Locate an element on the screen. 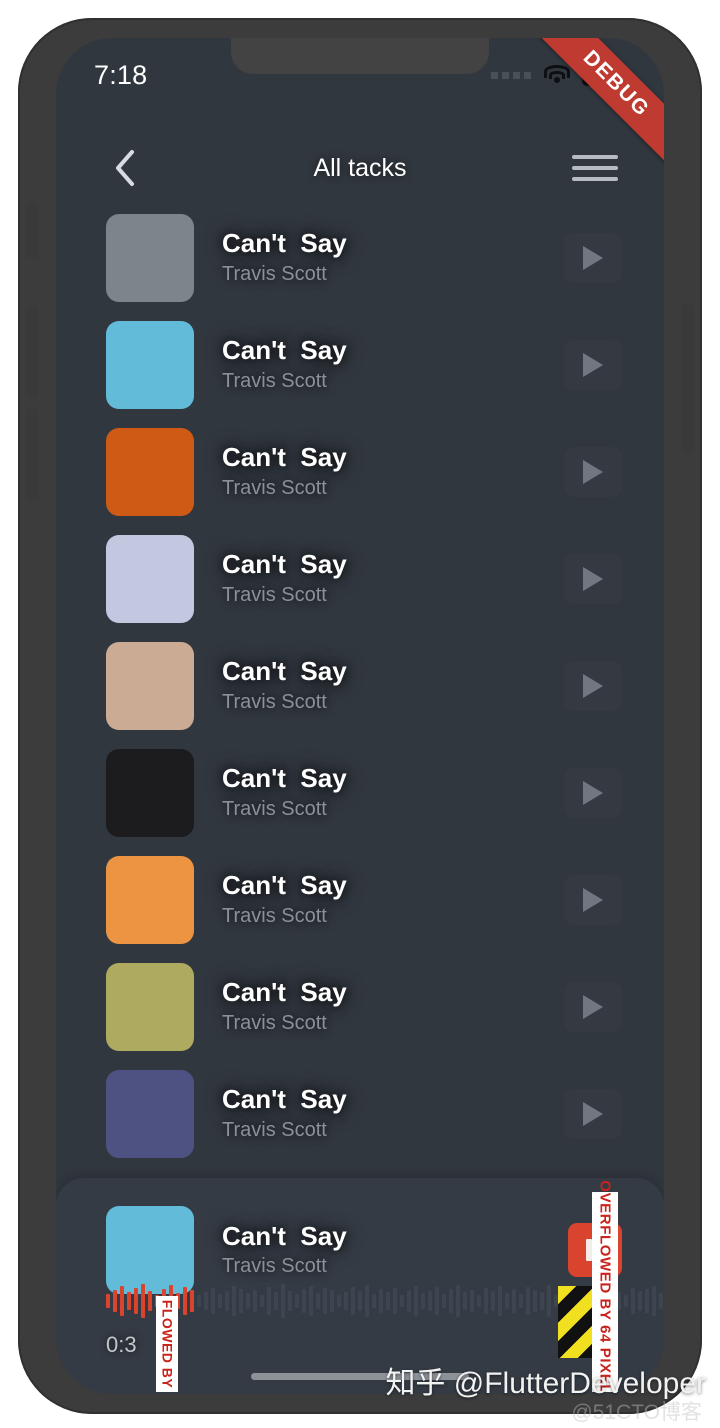 This screenshot has height=1428, width=720. mute-switch-button is located at coordinates (32, 231).